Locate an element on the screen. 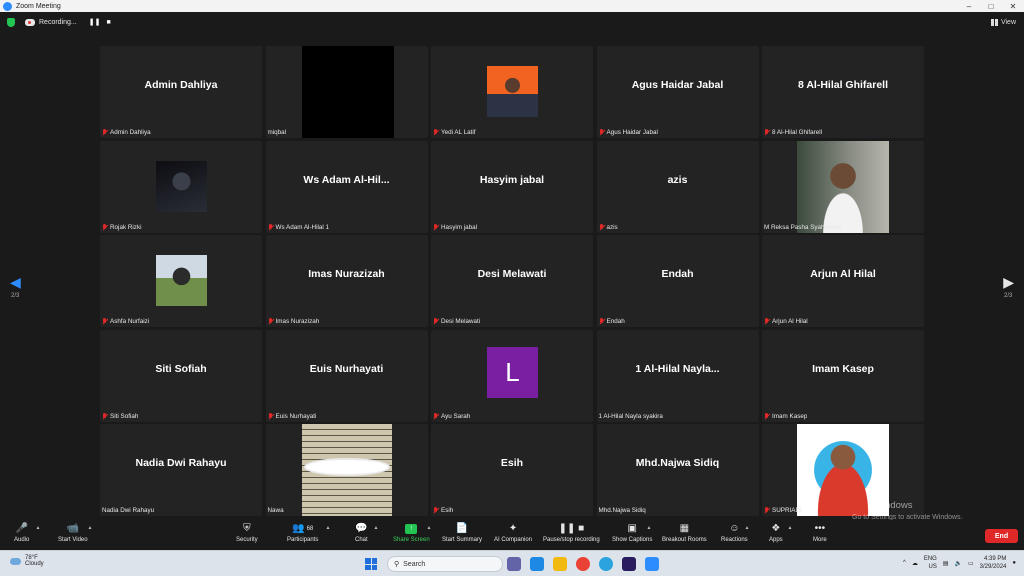 This screenshot has height=576, width=1024. captions-options-chevron-icon: ▲ is located at coordinates (649, 528).